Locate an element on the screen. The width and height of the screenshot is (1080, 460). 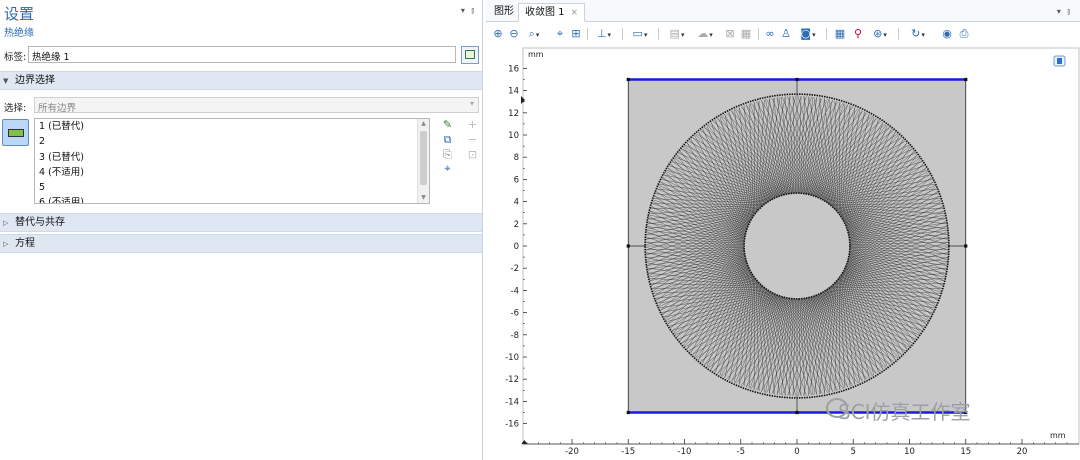
axis-orientation-icon: ⊥ is located at coordinates (604, 33).